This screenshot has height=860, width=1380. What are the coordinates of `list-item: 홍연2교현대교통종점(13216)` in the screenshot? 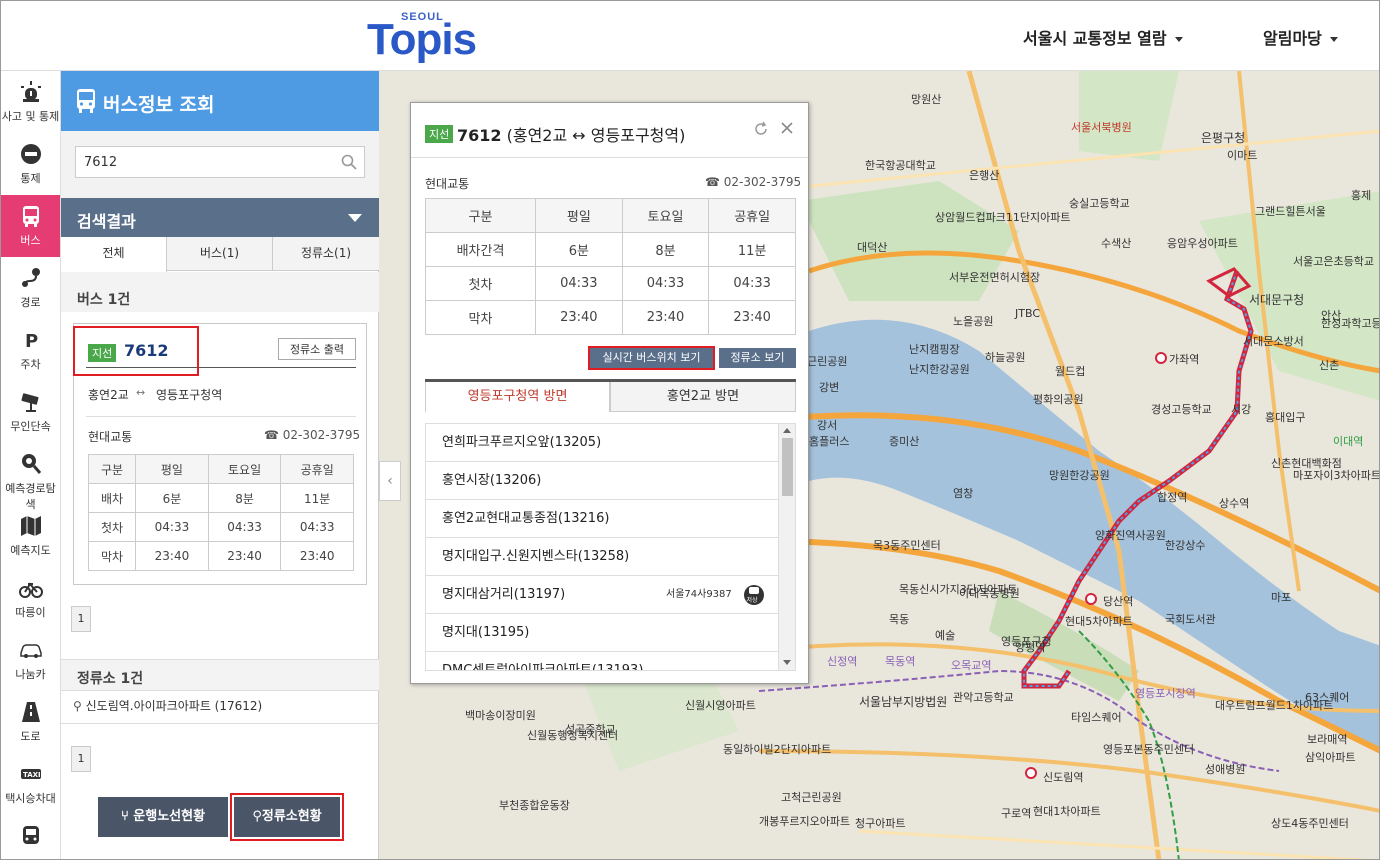 It's located at (602, 519).